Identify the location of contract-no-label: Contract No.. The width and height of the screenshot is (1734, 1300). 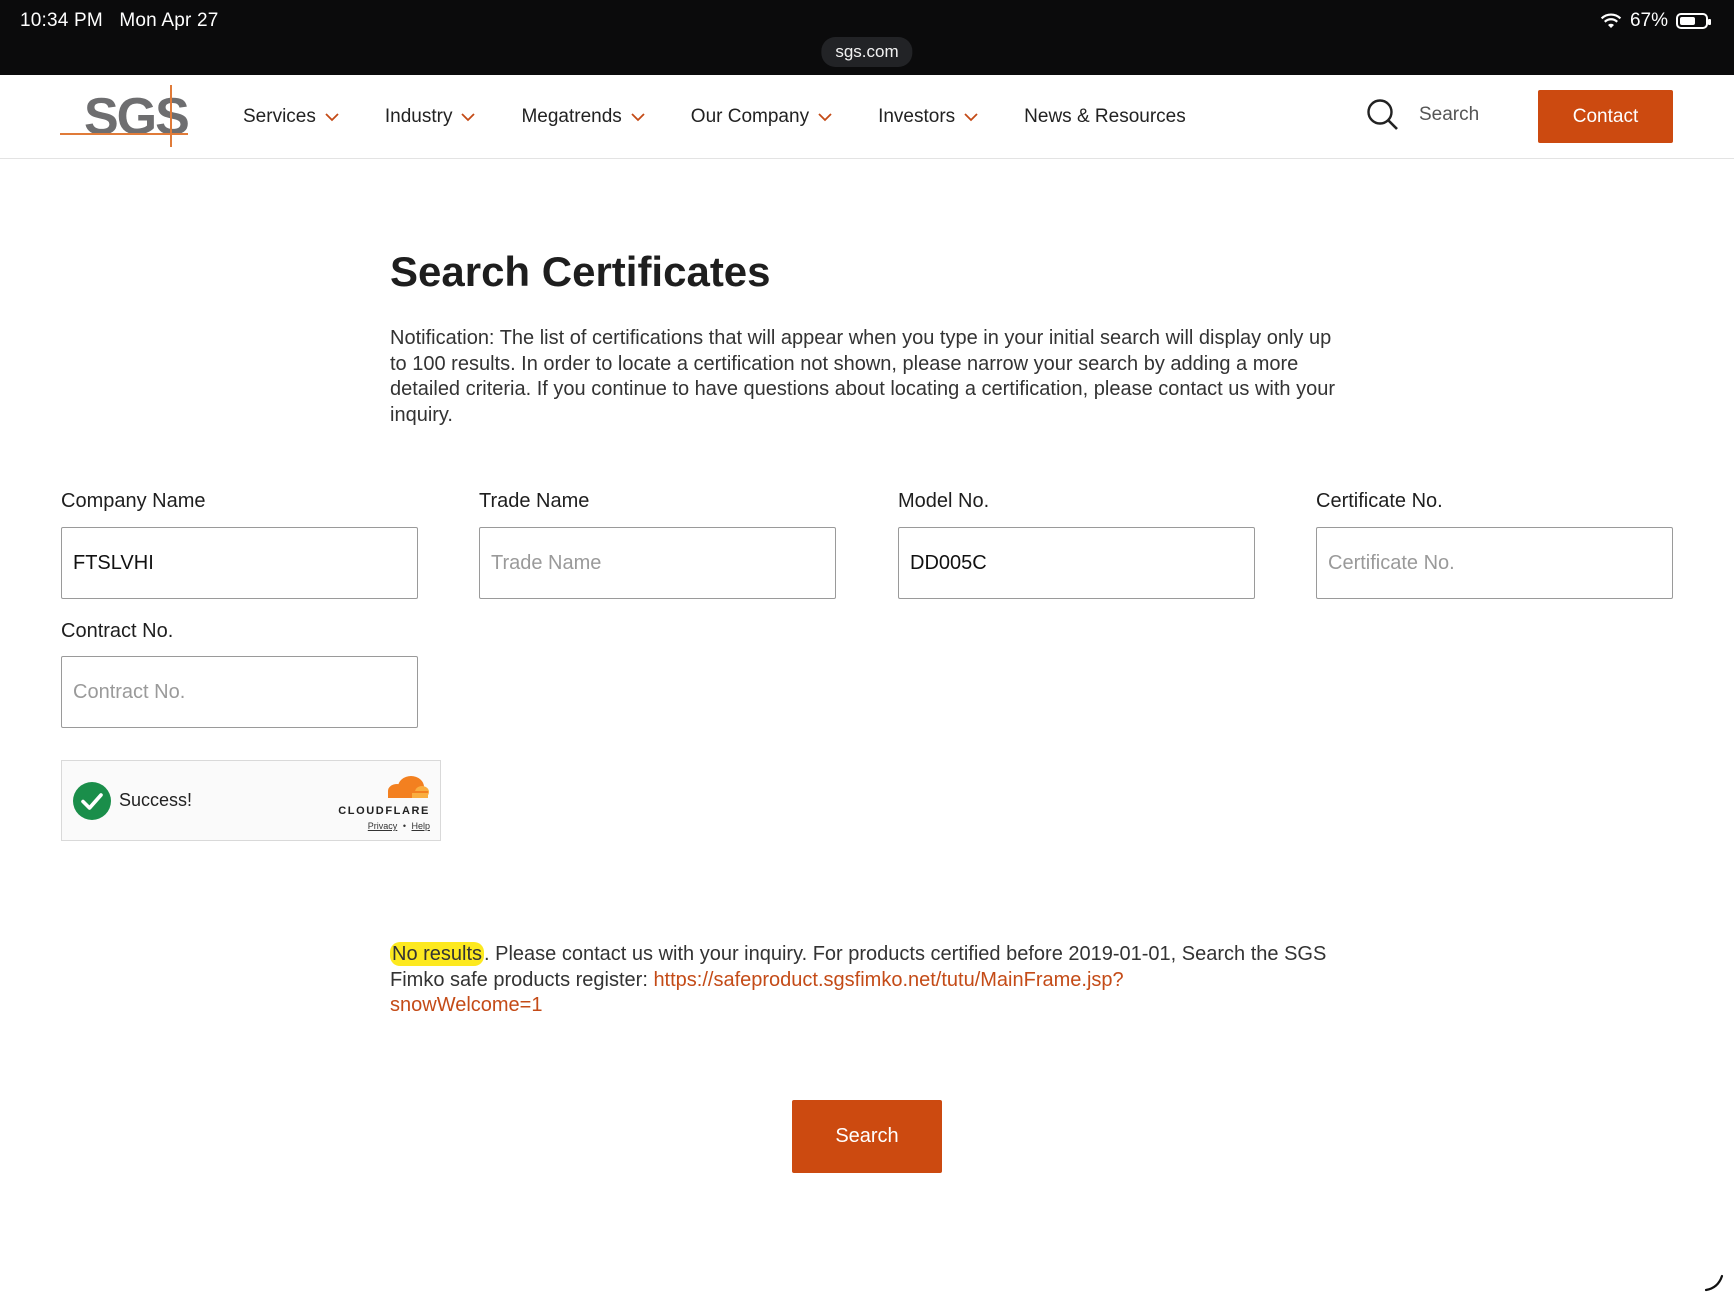
(117, 631).